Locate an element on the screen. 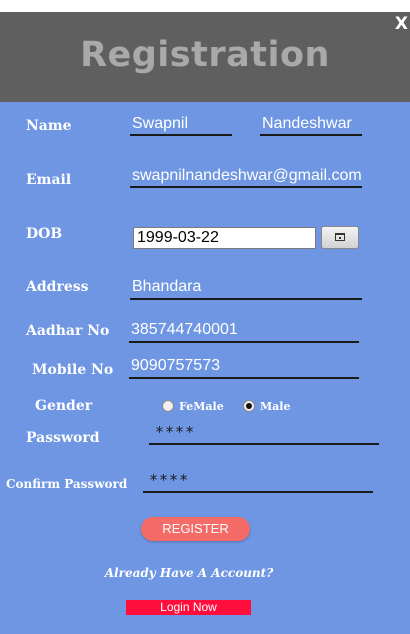  calendar-button is located at coordinates (340, 237).